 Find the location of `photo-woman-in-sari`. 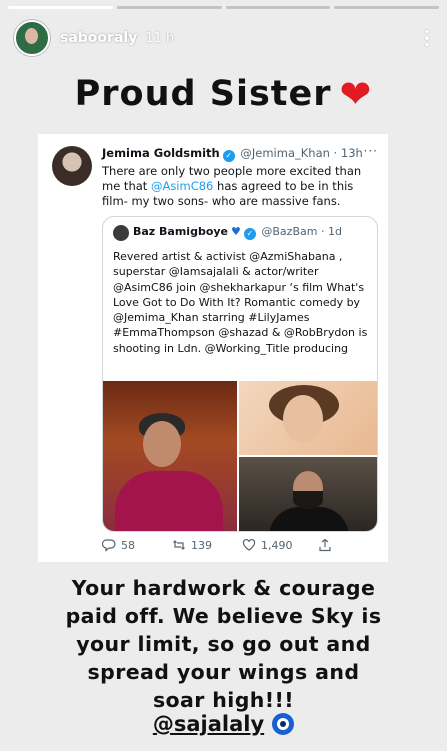

photo-woman-in-sari is located at coordinates (170, 456).